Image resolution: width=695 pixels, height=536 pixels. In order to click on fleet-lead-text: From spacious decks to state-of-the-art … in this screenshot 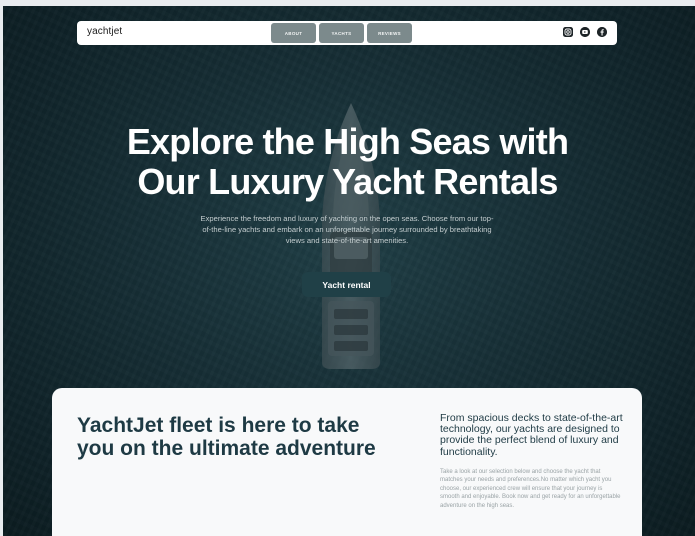, I will do `click(531, 435)`.